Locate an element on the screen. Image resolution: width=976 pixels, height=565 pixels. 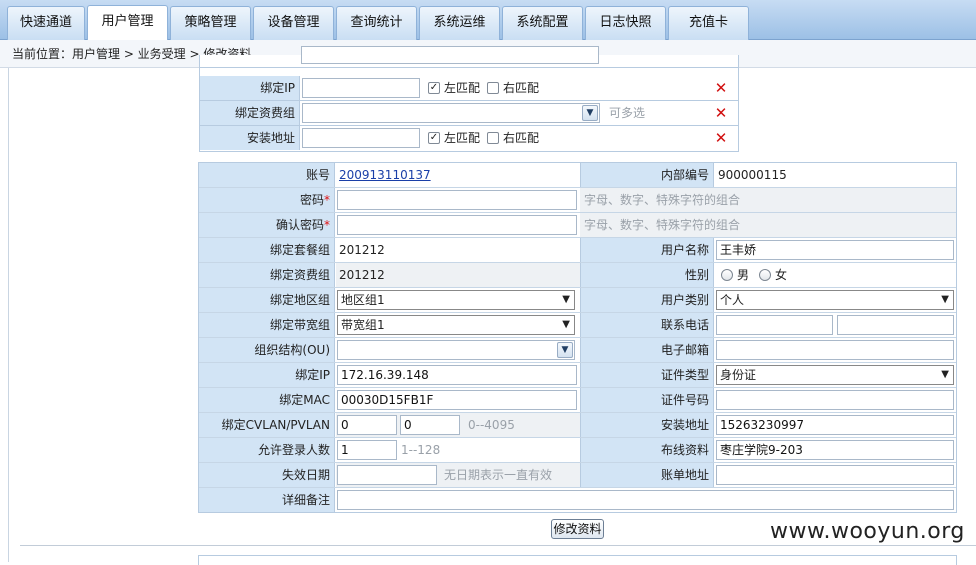
form-row-4: 绑定套餐组 201212 用户名称 王丰娇 is located at coordinates (577, 250).